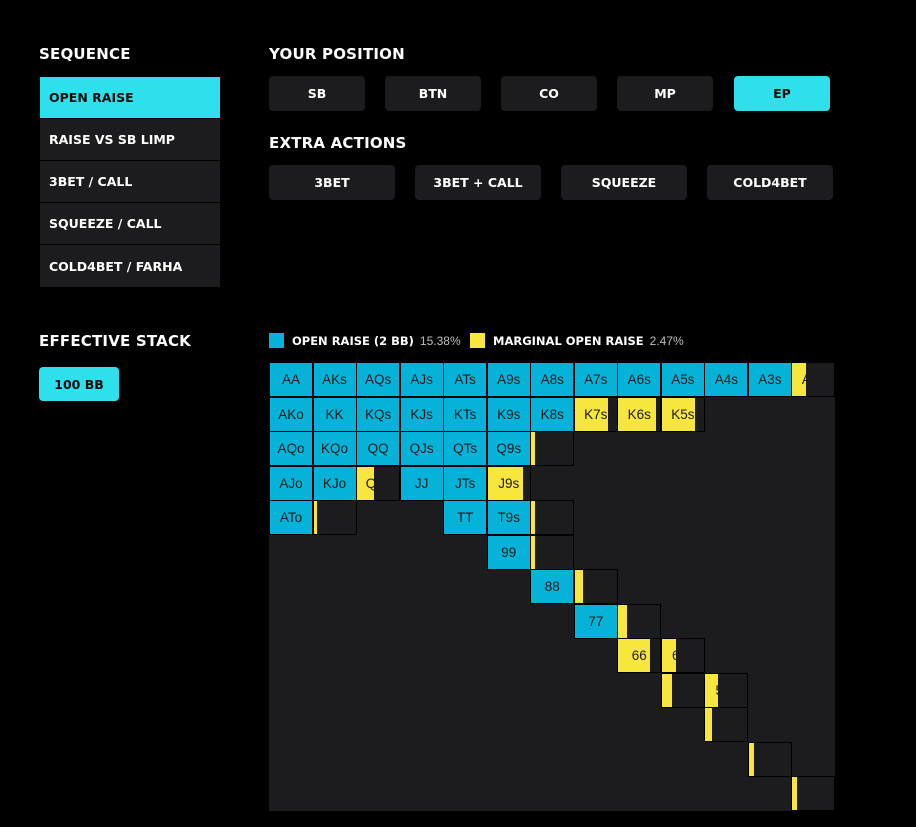 The image size is (916, 827). I want to click on hand-label: KQo, so click(335, 449).